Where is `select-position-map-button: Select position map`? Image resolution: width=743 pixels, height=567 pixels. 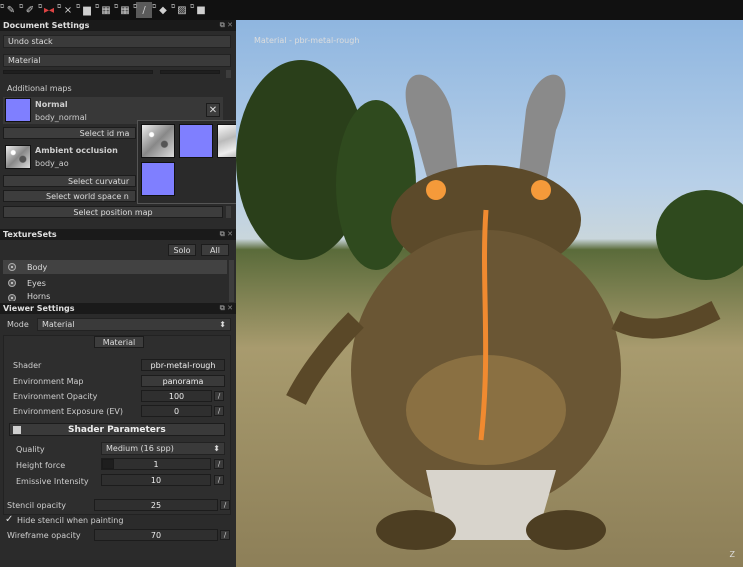
select-position-map-button: Select position map is located at coordinates (113, 212).